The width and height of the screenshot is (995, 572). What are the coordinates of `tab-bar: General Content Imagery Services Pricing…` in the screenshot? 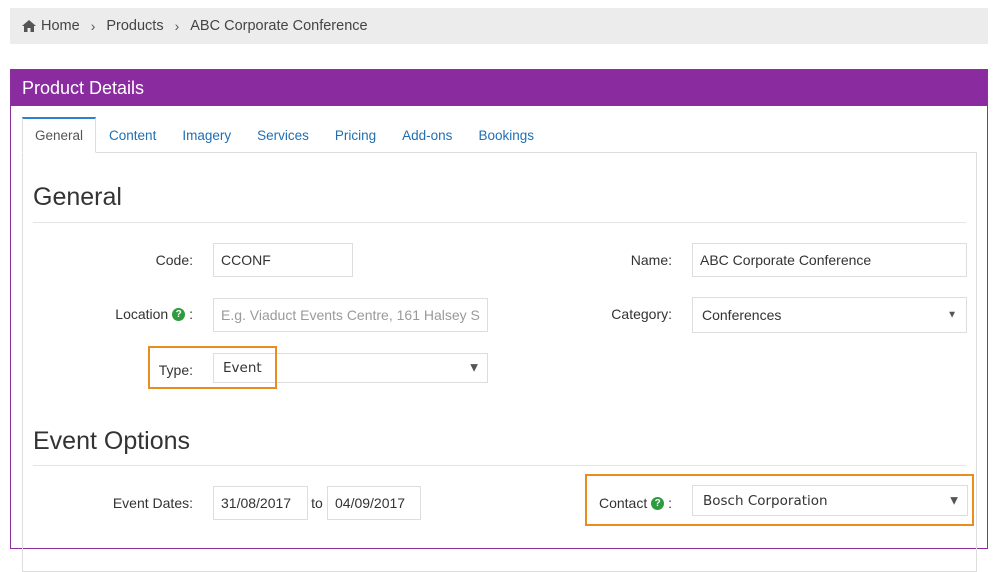 It's located at (284, 135).